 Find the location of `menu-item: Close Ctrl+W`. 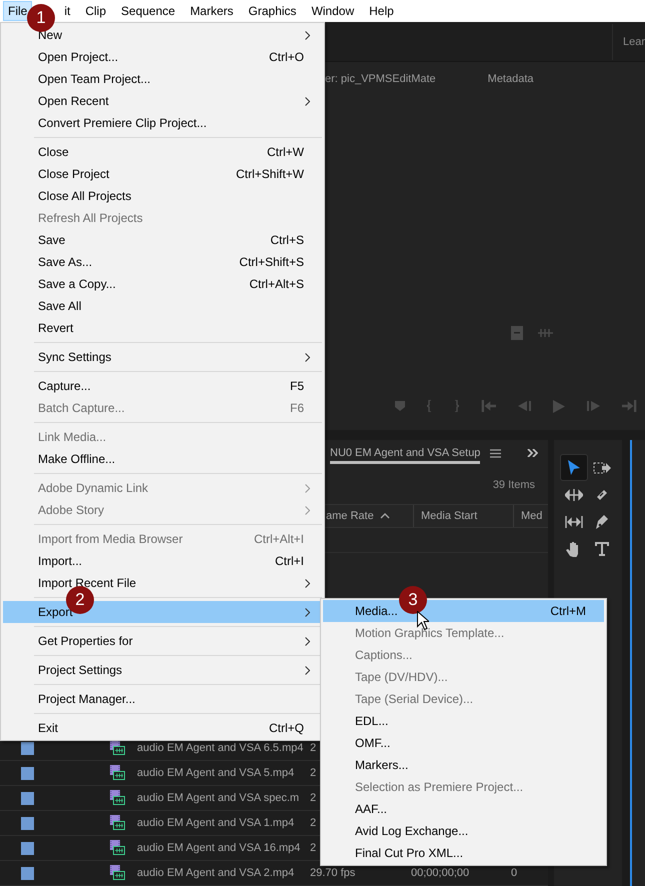

menu-item: Close Ctrl+W is located at coordinates (162, 152).